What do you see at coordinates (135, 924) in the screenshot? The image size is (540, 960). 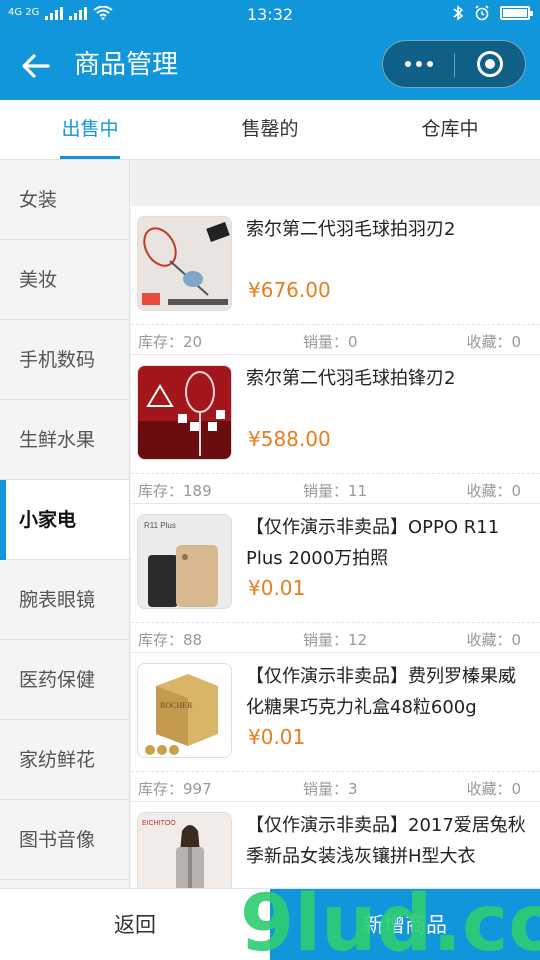 I see `return-button: 返回` at bounding box center [135, 924].